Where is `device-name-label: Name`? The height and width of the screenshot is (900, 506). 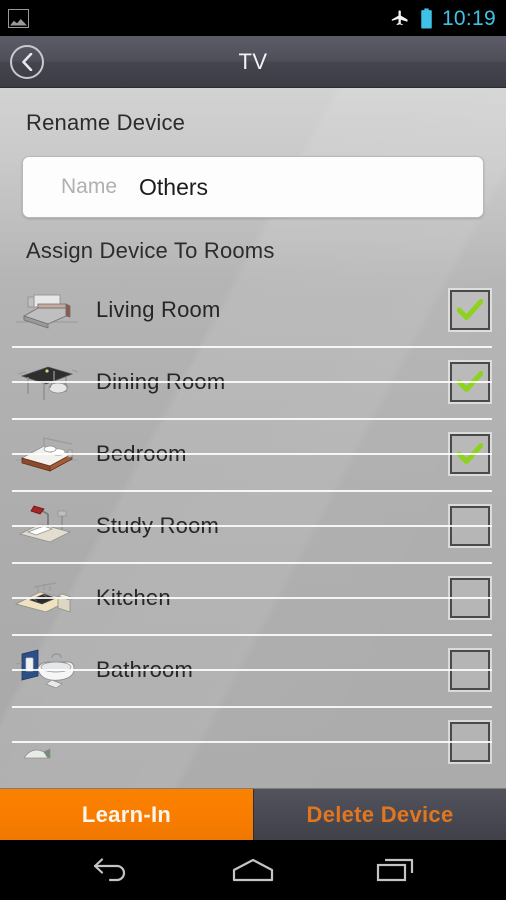 device-name-label: Name is located at coordinates (89, 186).